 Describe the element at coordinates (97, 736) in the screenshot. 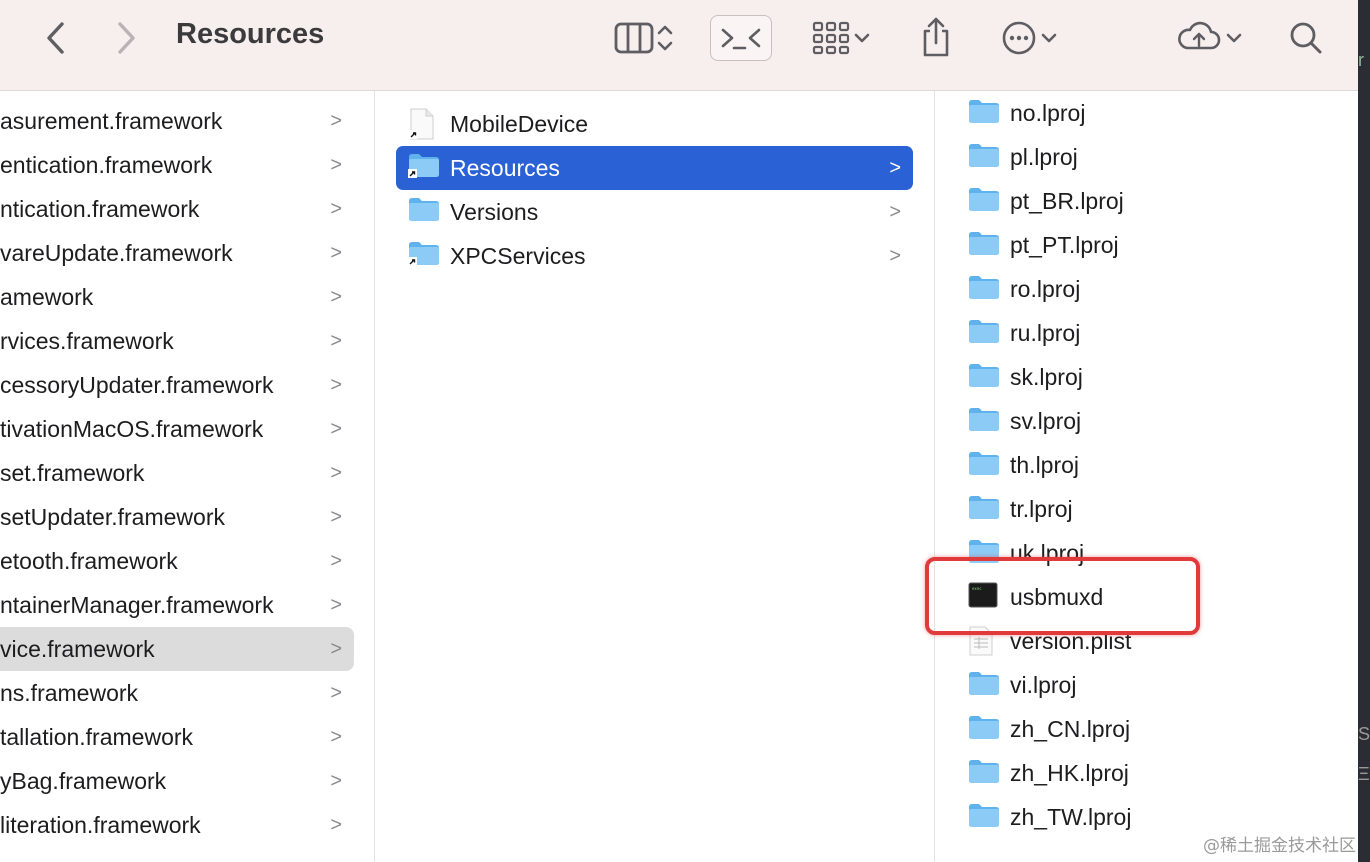

I see `framework-item-label: tallation.framework` at that location.